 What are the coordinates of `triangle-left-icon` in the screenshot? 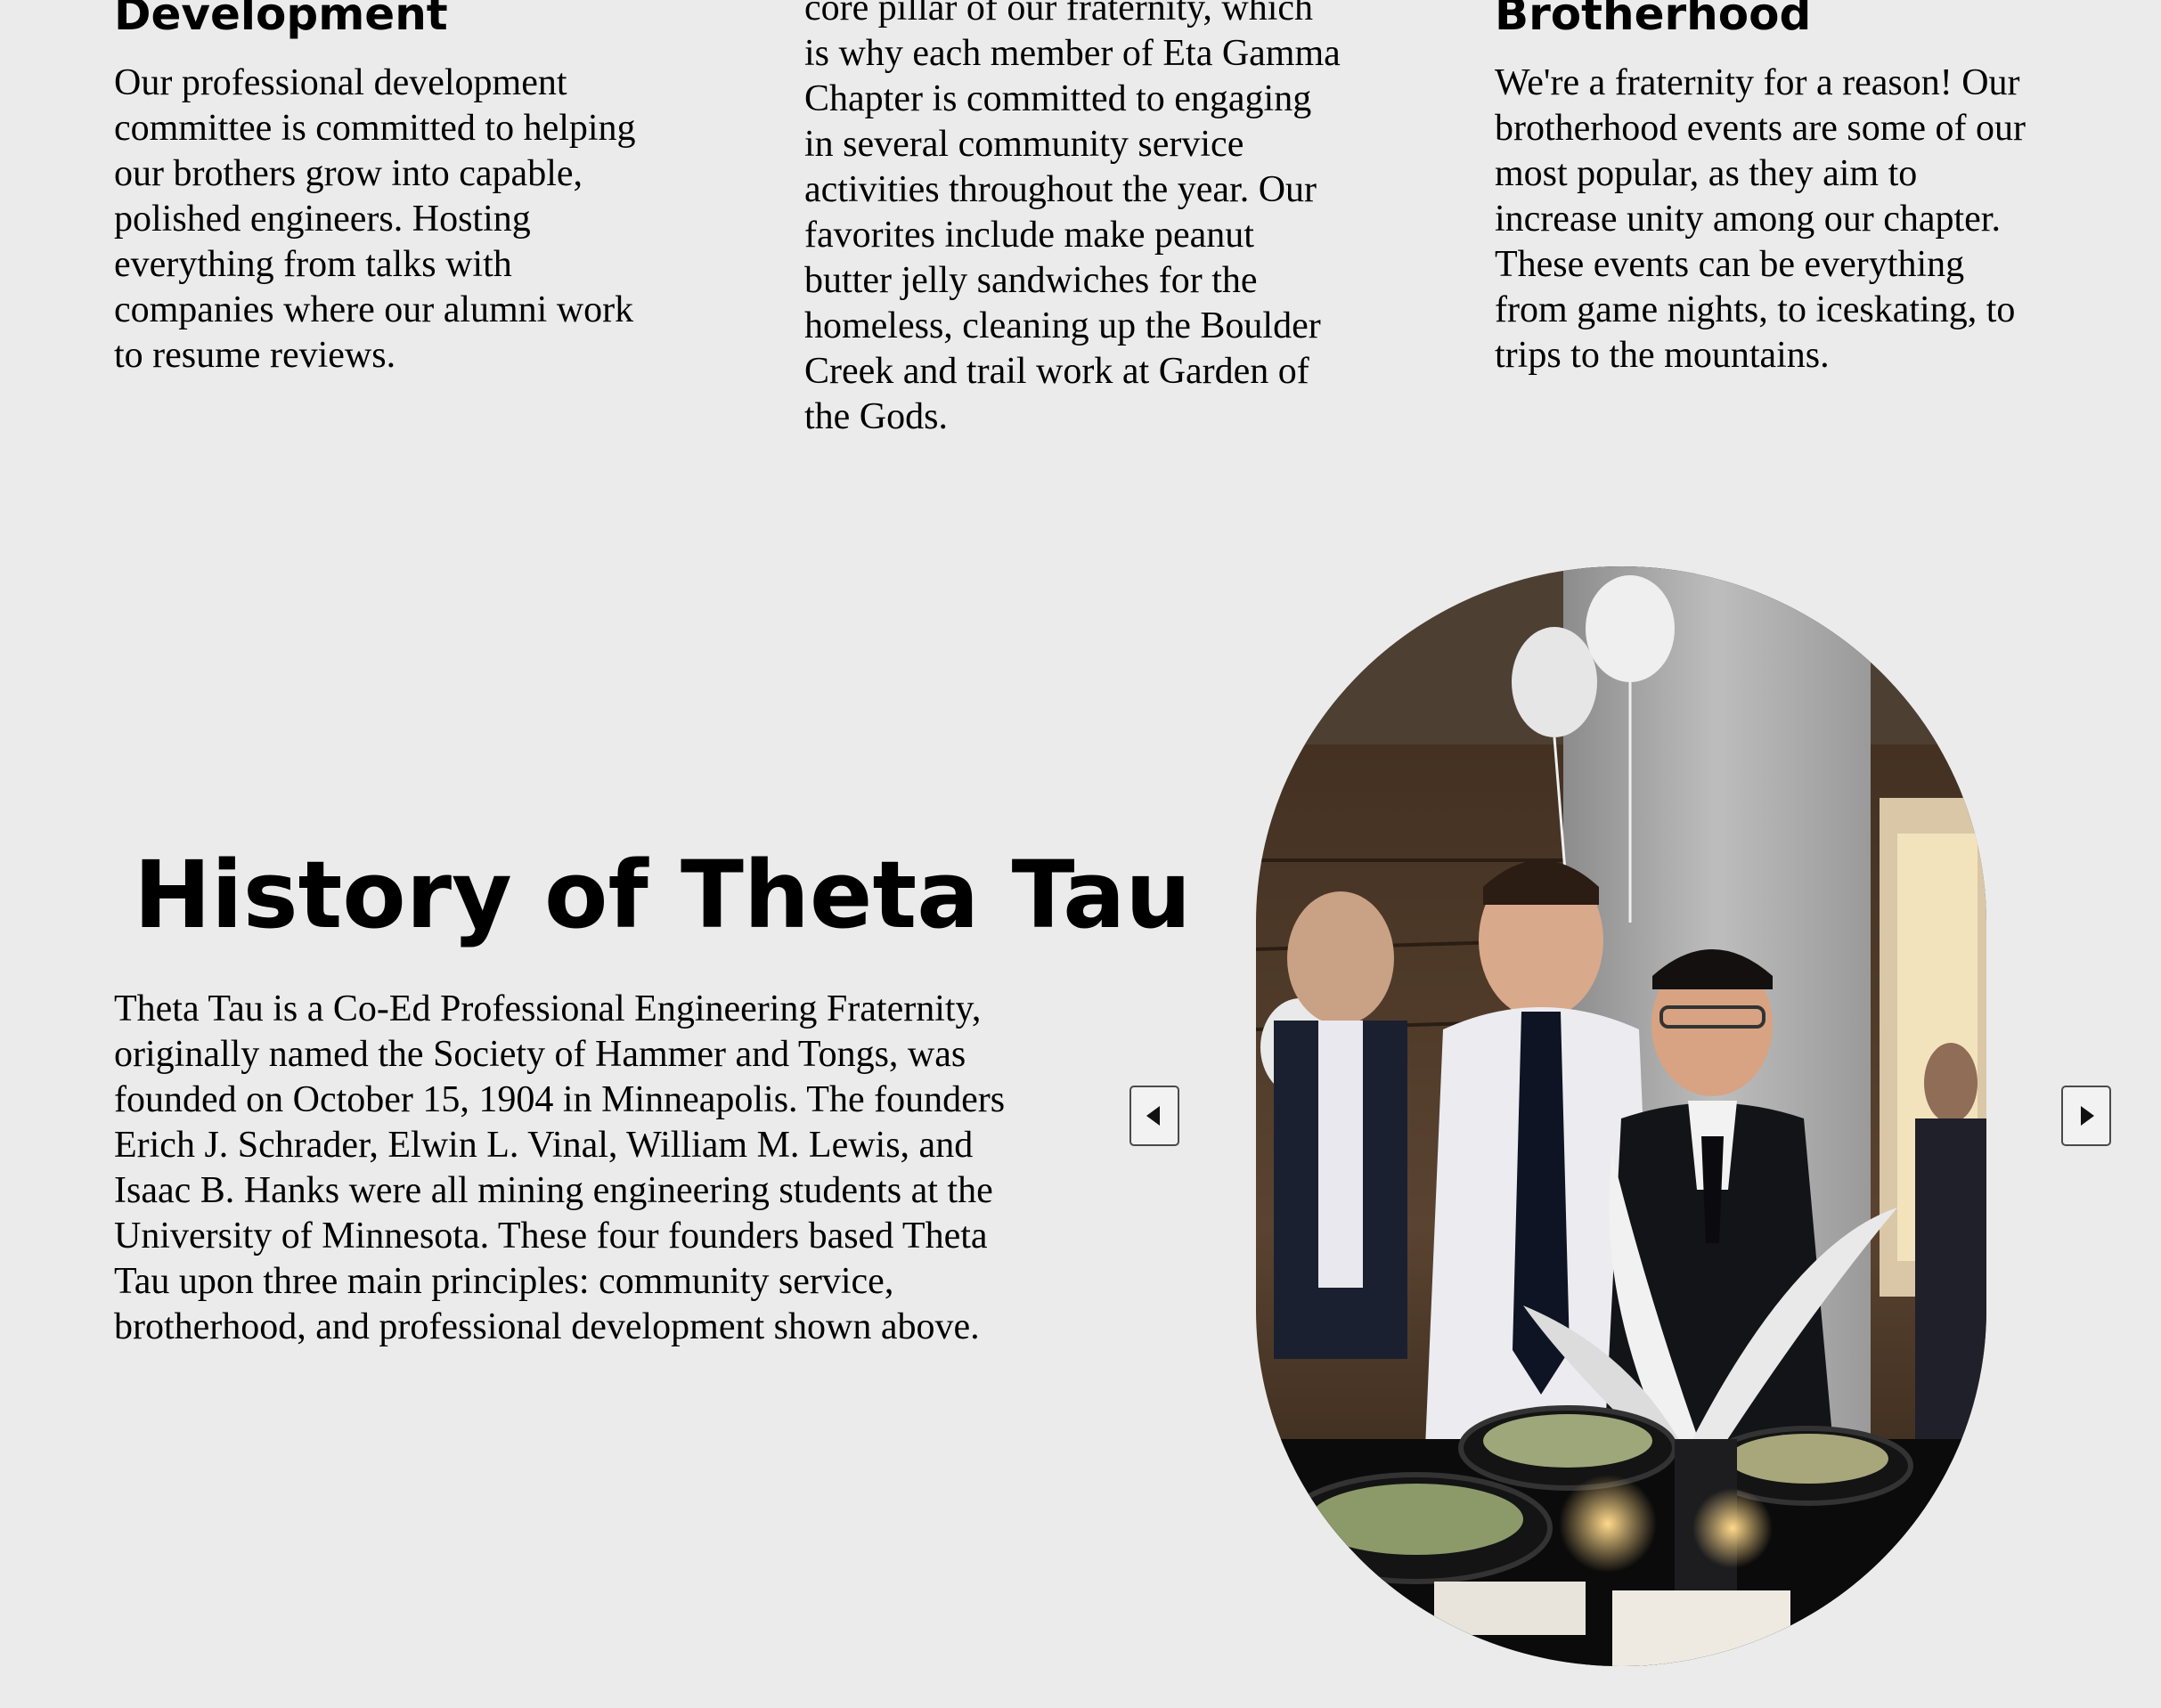 It's located at (1153, 1116).